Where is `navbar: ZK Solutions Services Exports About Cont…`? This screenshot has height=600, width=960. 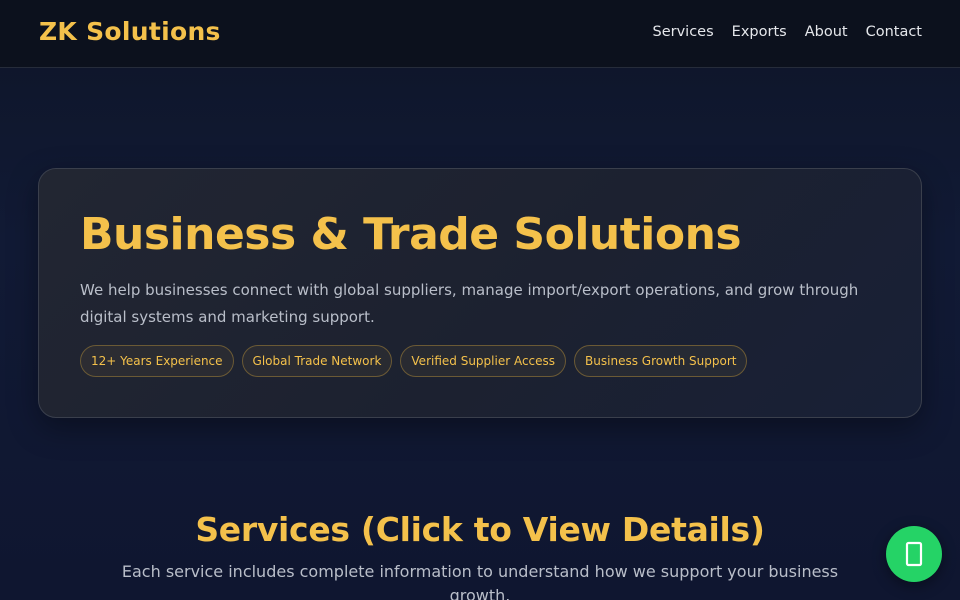
navbar: ZK Solutions Services Exports About Cont… is located at coordinates (480, 34).